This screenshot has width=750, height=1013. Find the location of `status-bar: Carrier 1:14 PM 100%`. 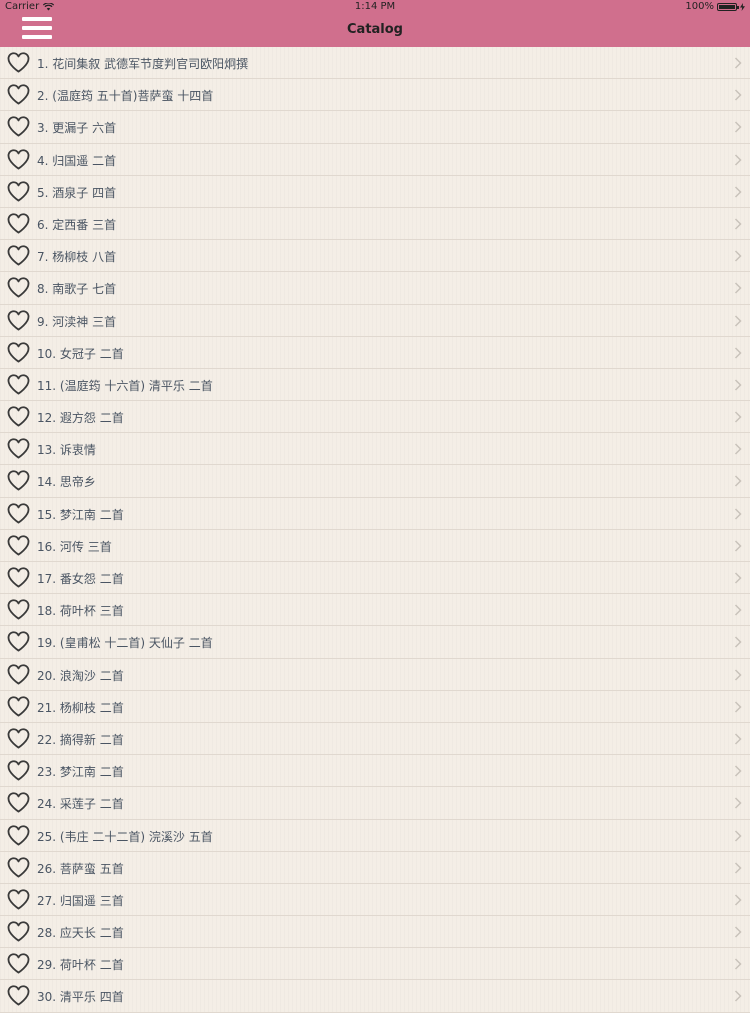

status-bar: Carrier 1:14 PM 100% is located at coordinates (375, 7).